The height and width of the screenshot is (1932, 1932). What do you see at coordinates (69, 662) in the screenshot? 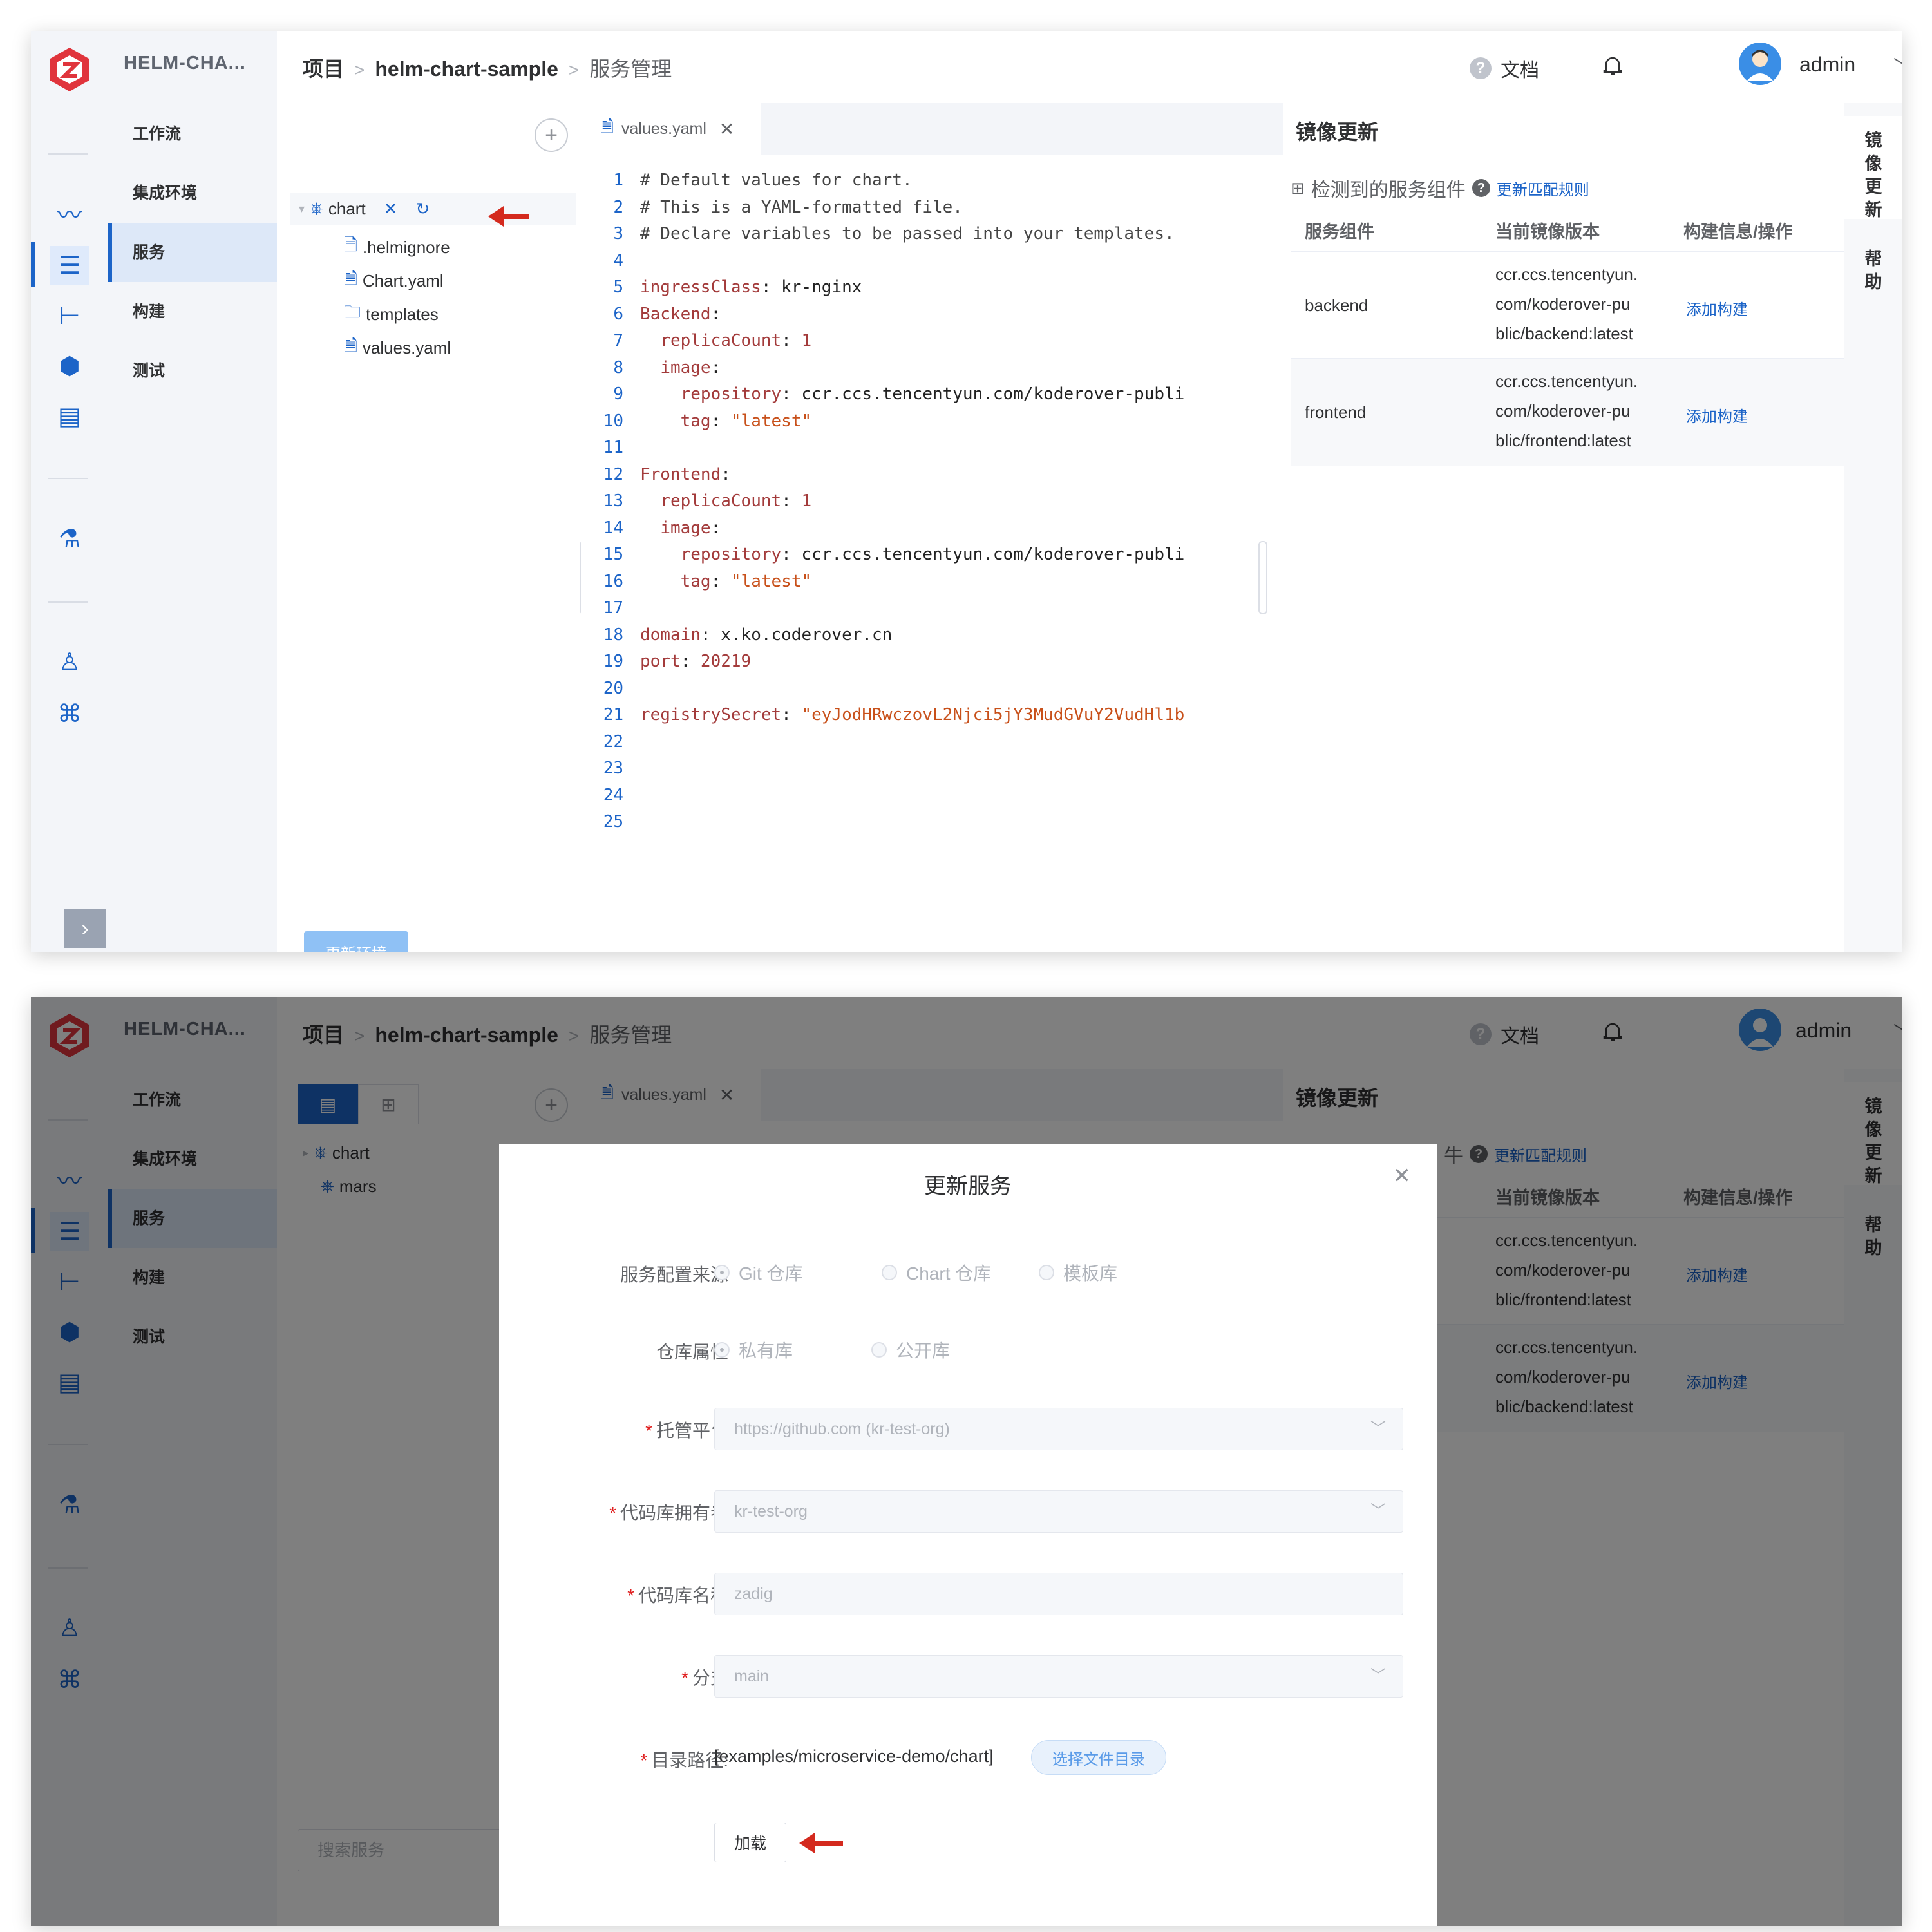
I see `user-list-icon: ♙` at bounding box center [69, 662].